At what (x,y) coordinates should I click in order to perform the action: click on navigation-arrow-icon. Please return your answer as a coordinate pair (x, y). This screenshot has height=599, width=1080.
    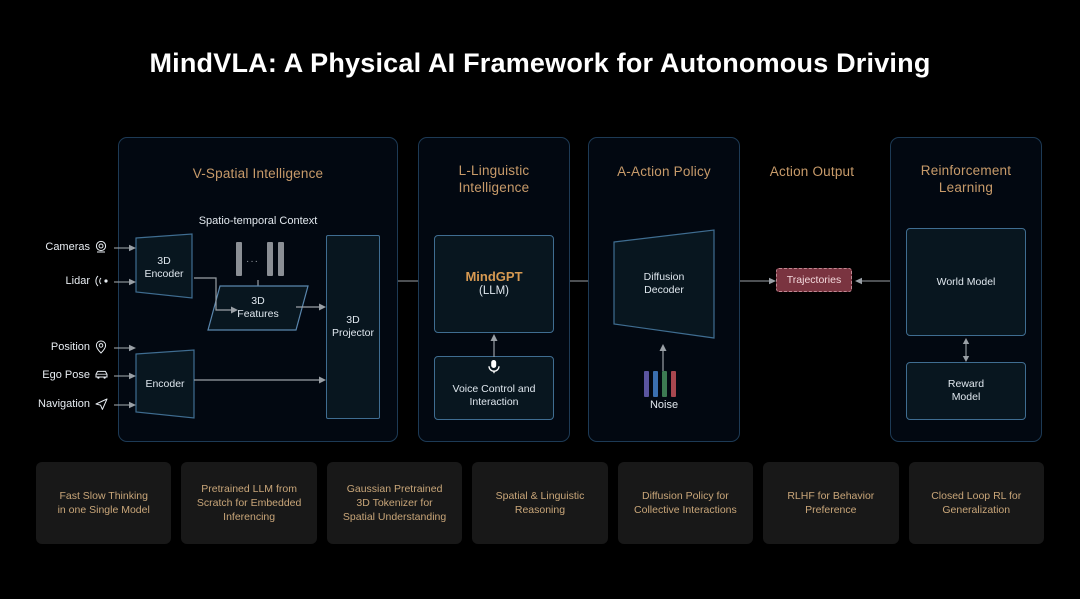
    Looking at the image, I should click on (101, 404).